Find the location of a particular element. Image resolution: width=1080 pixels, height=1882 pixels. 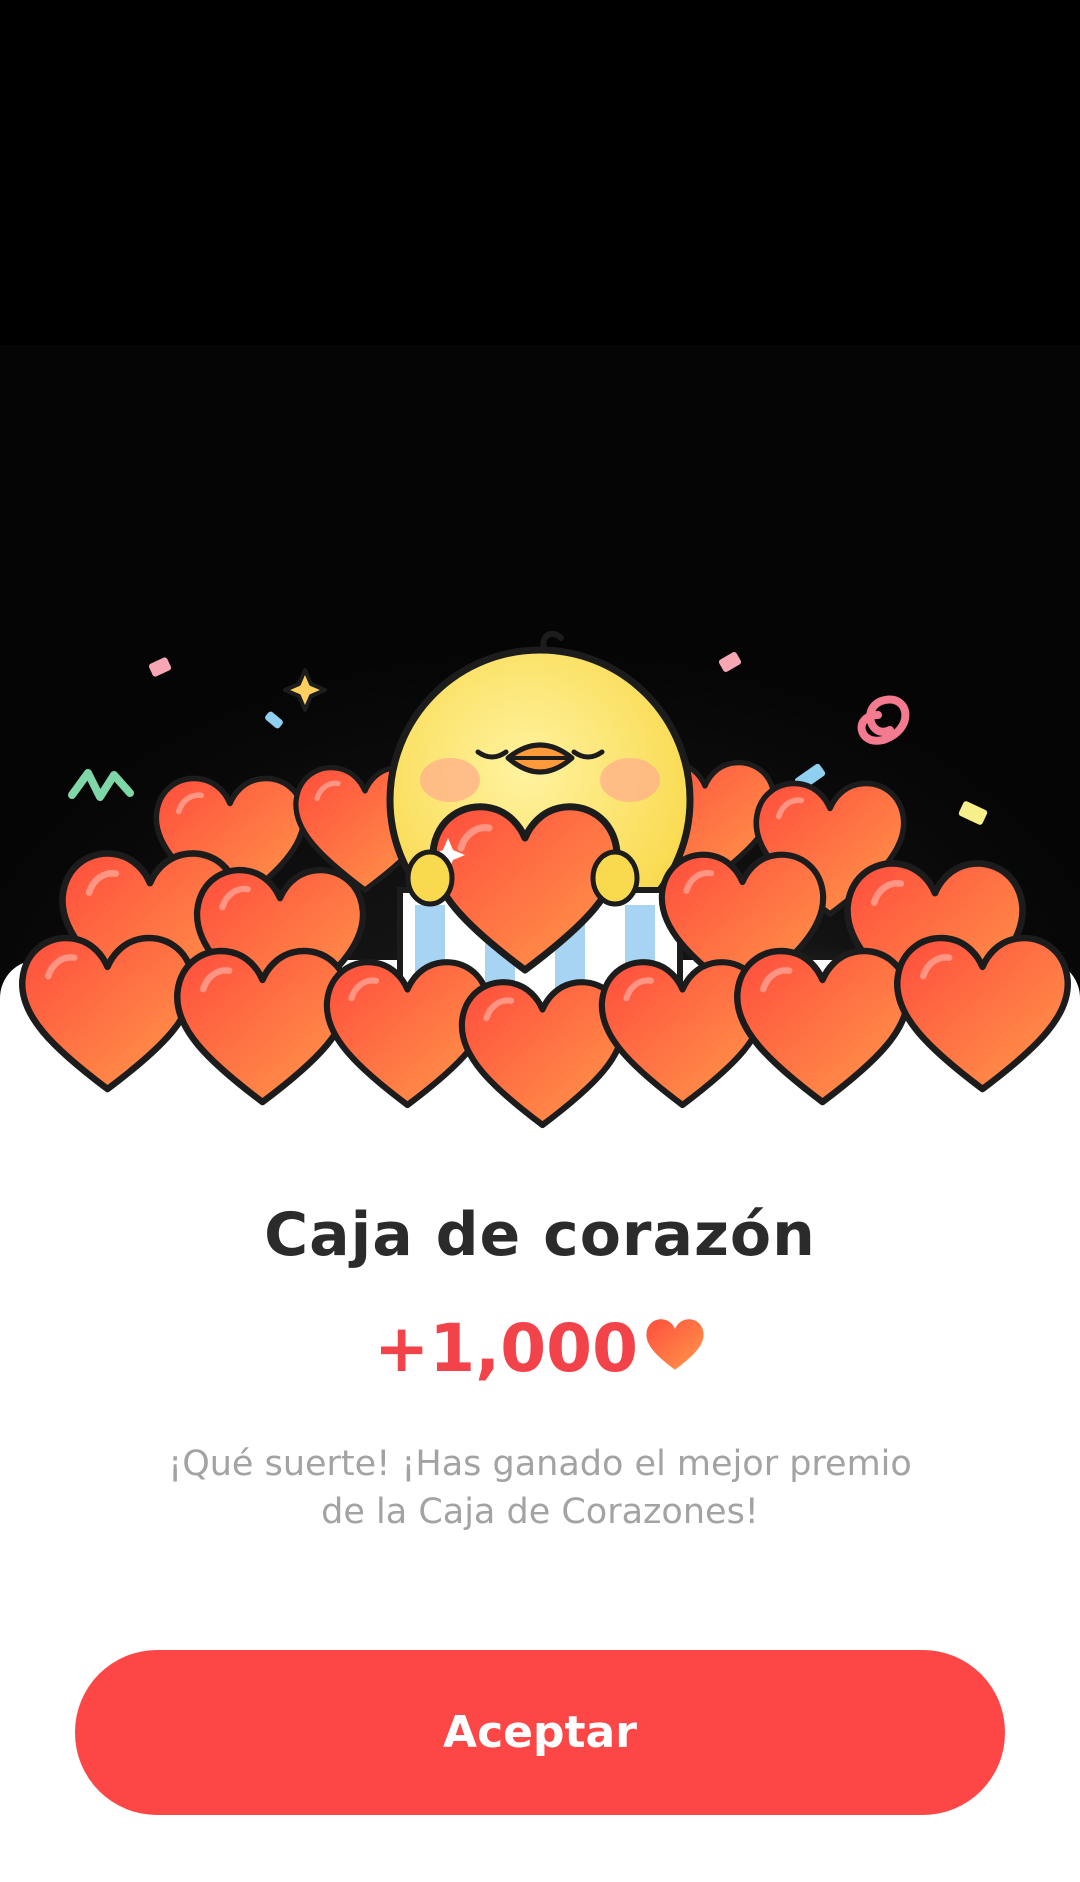

accept-button: Aceptar is located at coordinates (540, 1732).